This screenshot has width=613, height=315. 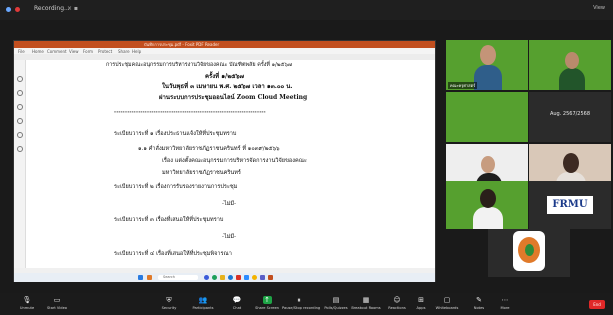 What do you see at coordinates (505, 305) in the screenshot?
I see `more-button: ⋯ More` at bounding box center [505, 305].